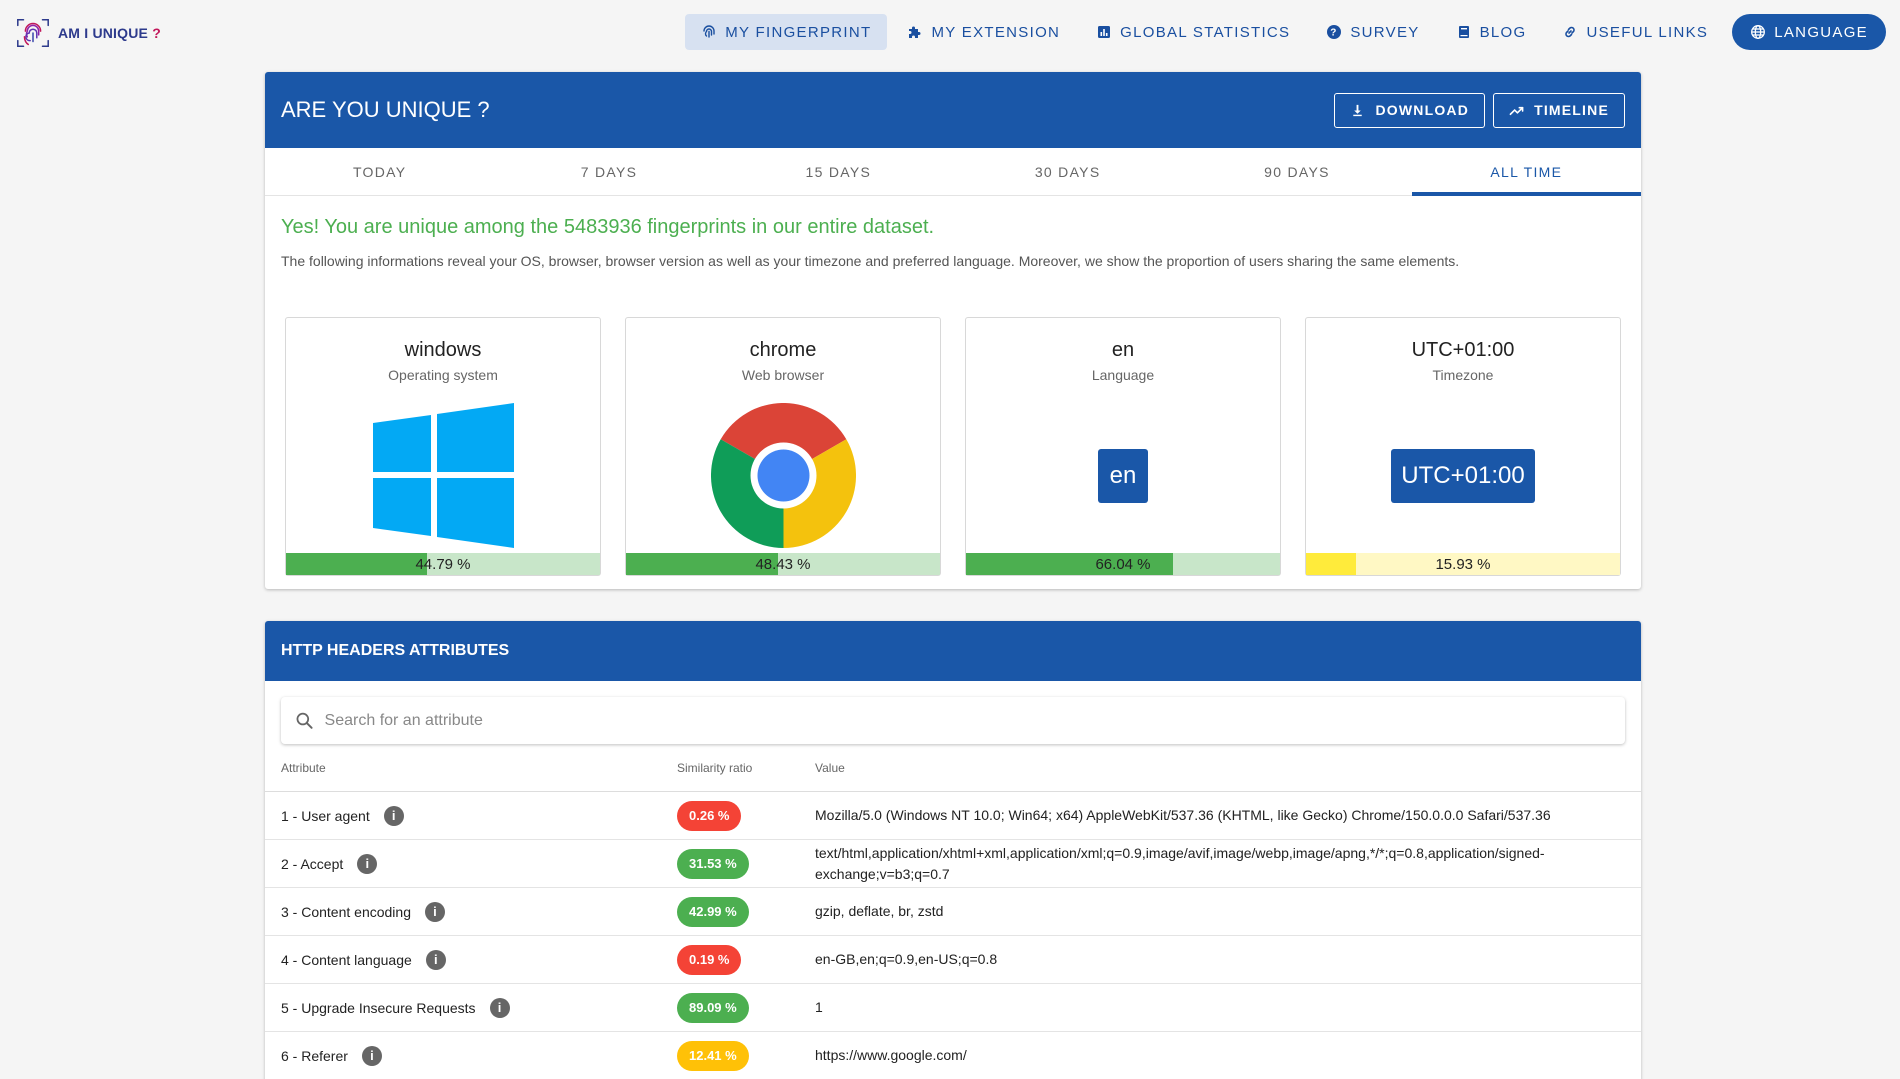 The image size is (1900, 1079). Describe the element at coordinates (1123, 350) in the screenshot. I see `language-name: en` at that location.